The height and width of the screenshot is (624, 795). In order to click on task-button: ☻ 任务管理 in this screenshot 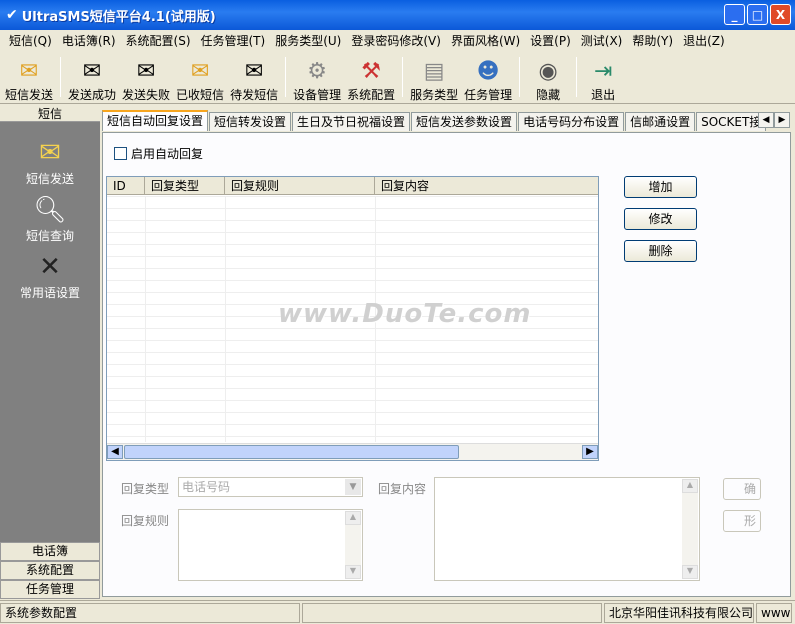, I will do `click(488, 77)`.